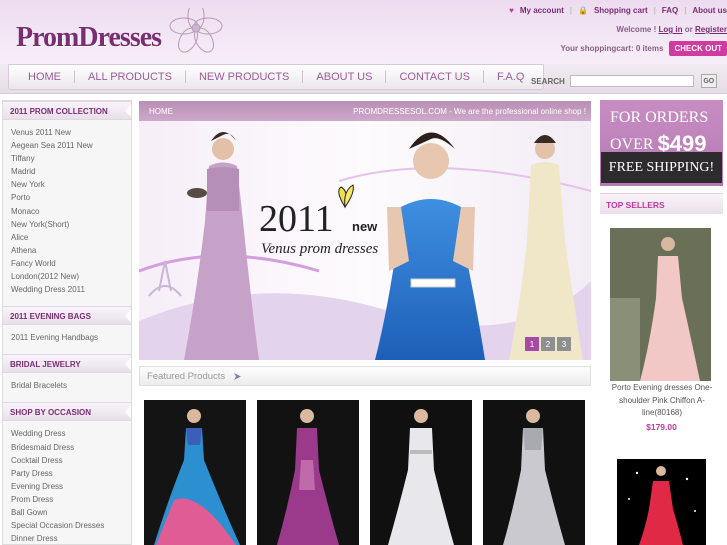 Image resolution: width=727 pixels, height=545 pixels. I want to click on promo-line3: FREE SHIPPING!, so click(661, 167).